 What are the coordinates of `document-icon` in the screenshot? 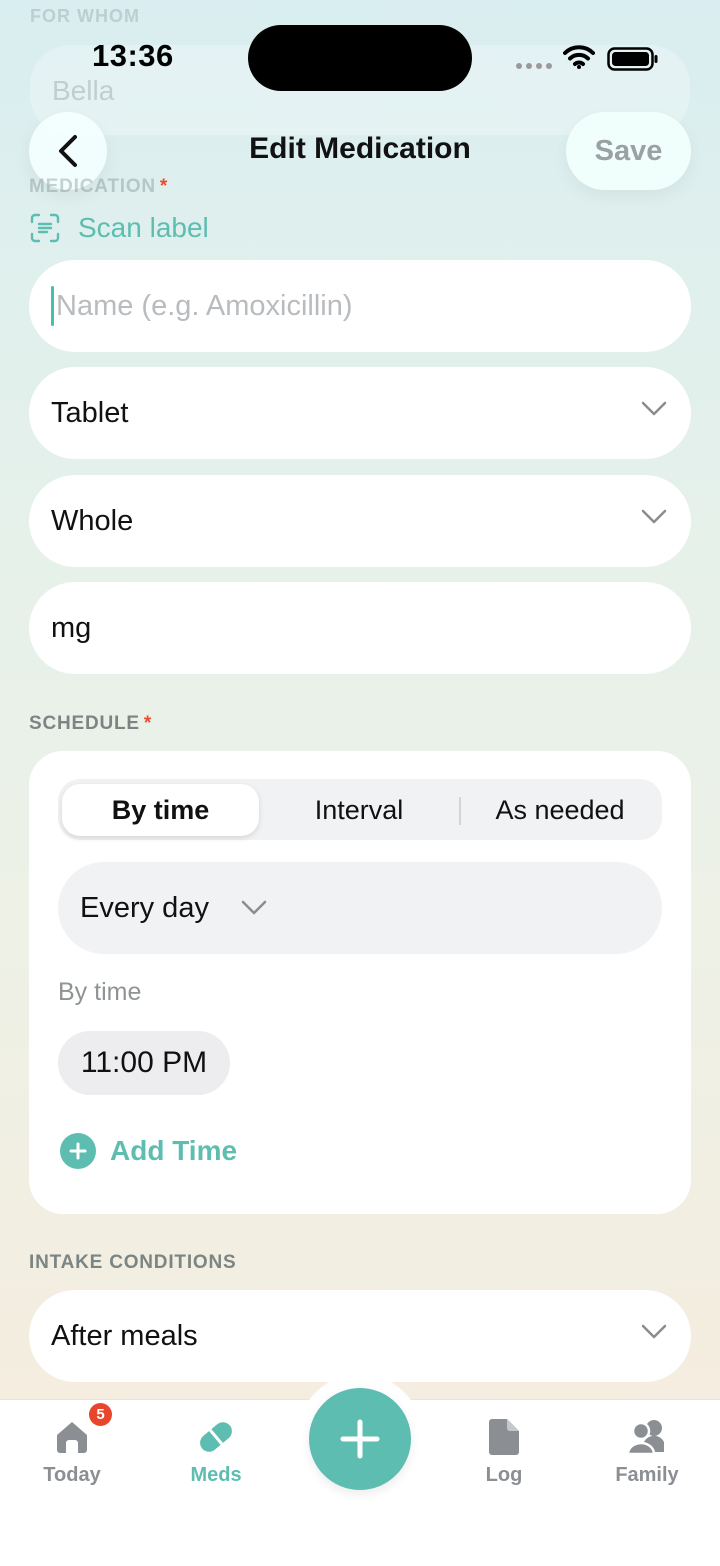 It's located at (504, 1437).